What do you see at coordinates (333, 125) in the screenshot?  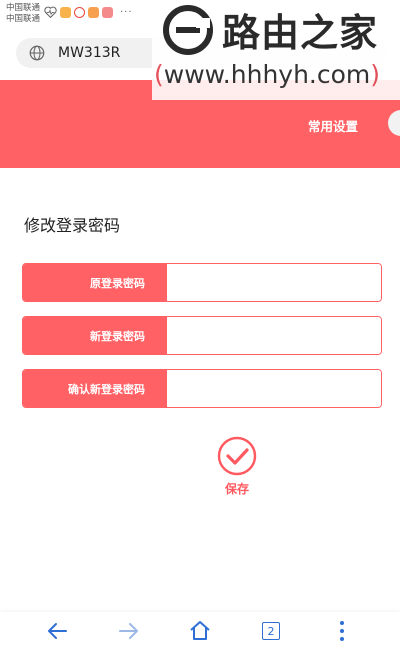 I see `common-settings-link: 常用设置` at bounding box center [333, 125].